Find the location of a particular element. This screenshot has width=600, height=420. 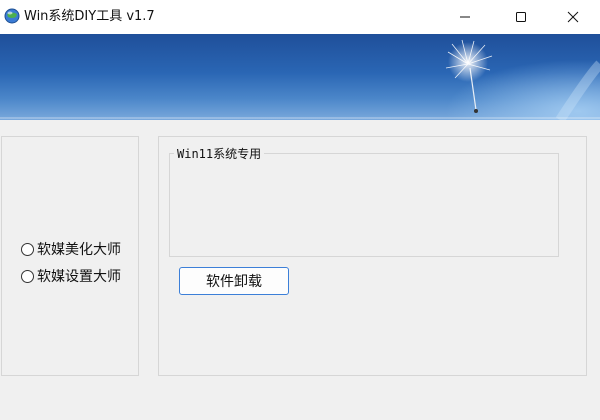

close-icon is located at coordinates (573, 17).